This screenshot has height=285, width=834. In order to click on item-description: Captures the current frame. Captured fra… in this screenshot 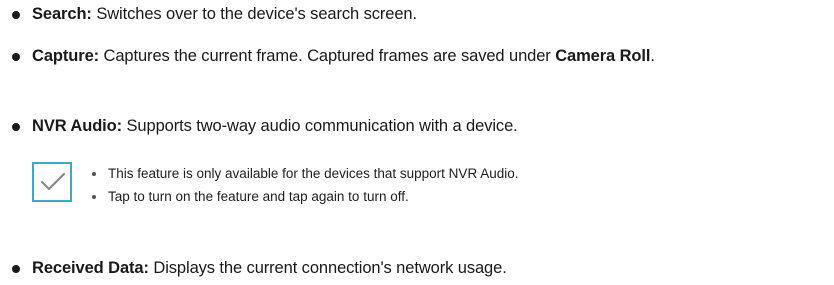, I will do `click(327, 56)`.